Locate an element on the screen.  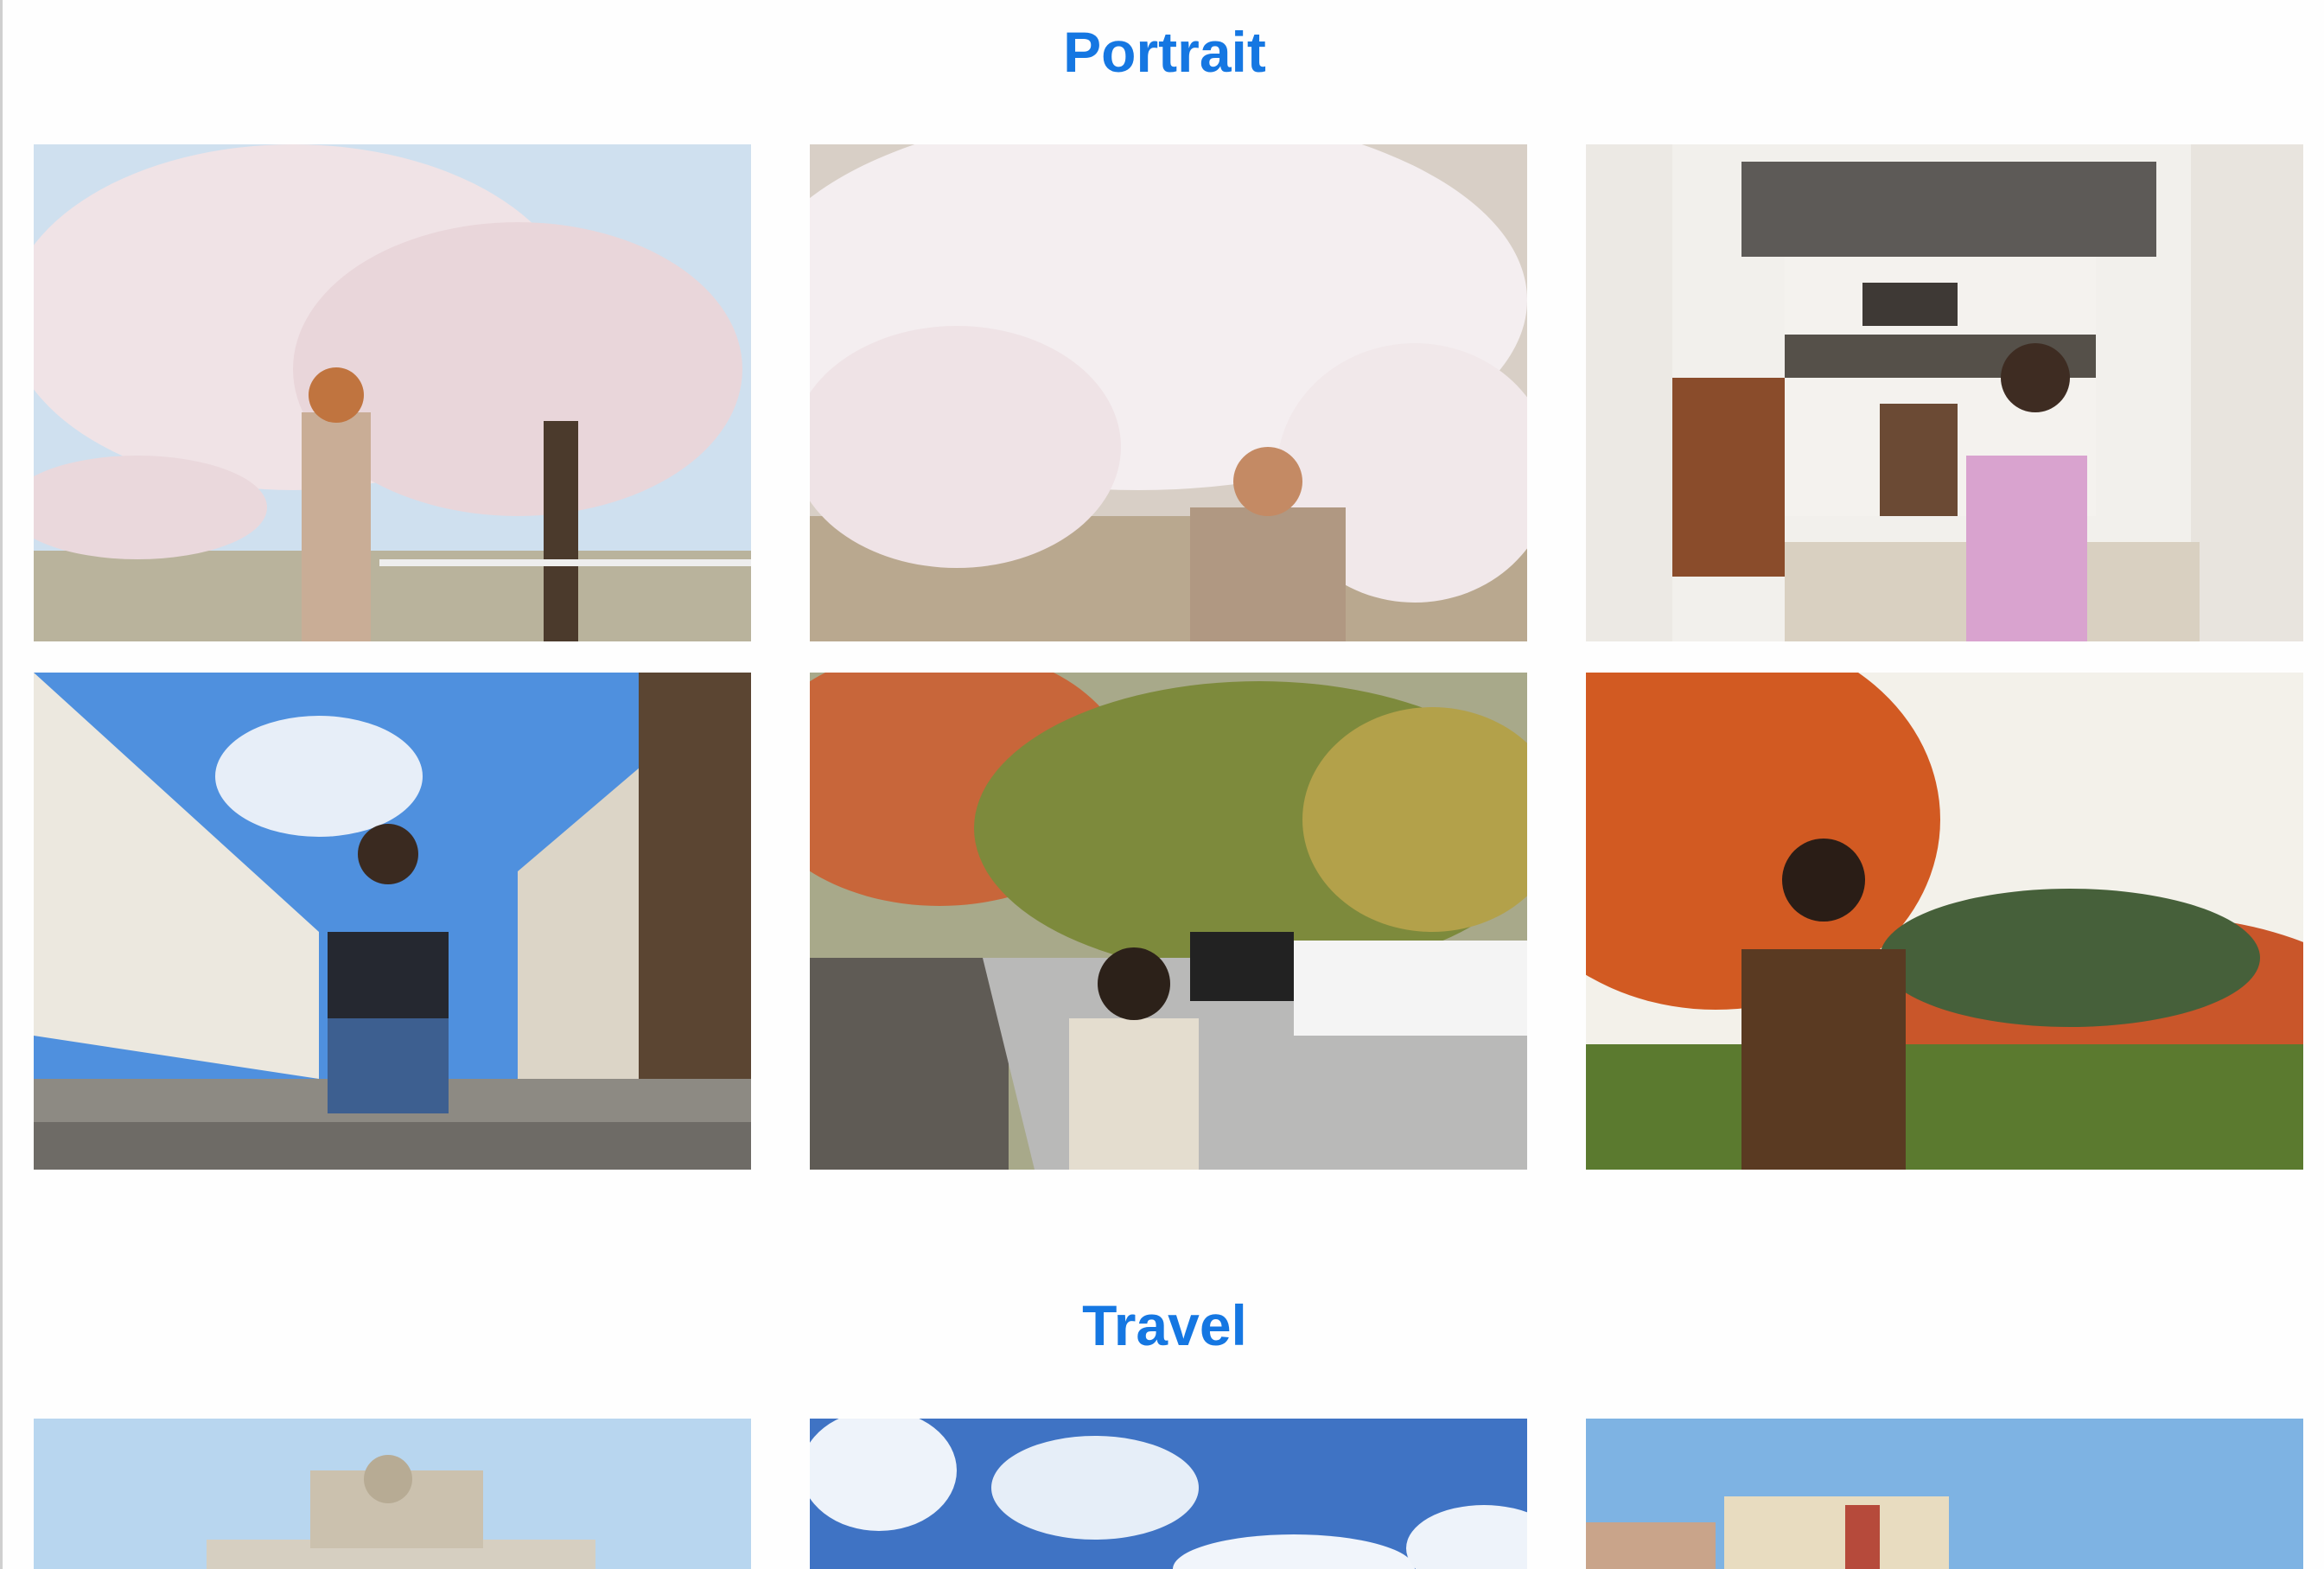
section-title-travel: Travel is located at coordinates (1165, 1325).